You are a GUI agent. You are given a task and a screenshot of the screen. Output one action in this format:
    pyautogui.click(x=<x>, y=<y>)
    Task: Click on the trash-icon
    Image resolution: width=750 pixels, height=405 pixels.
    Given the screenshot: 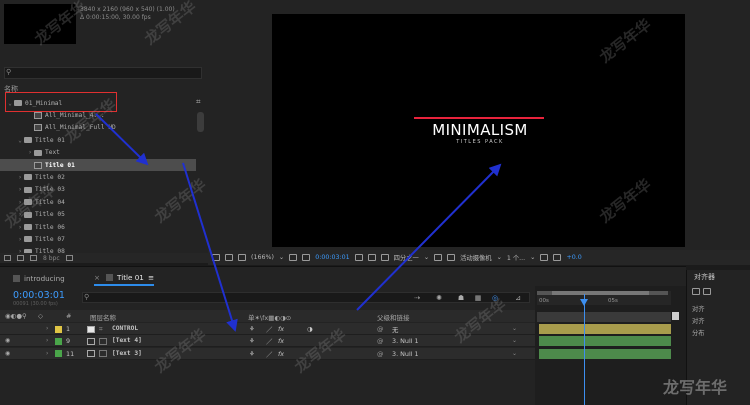 What is the action you would take?
    pyautogui.click(x=69, y=258)
    